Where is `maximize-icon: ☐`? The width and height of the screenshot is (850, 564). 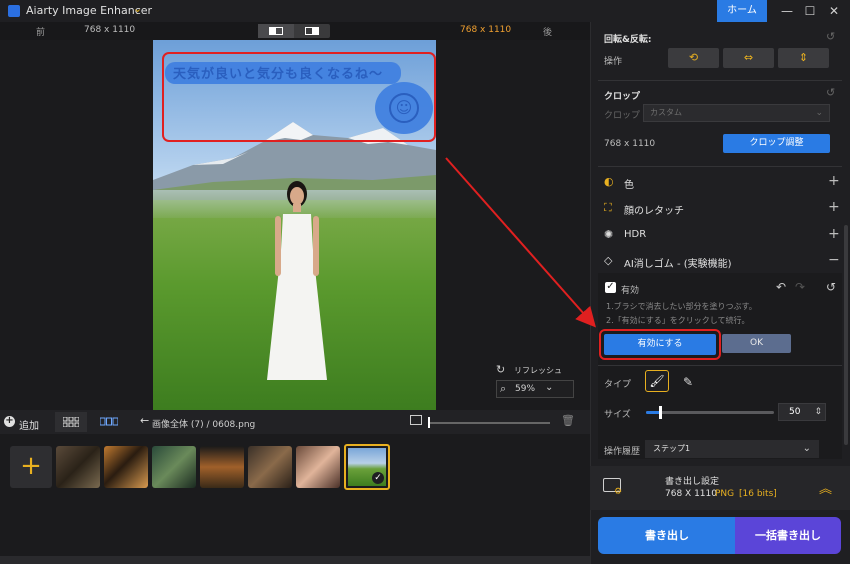 maximize-icon: ☐ is located at coordinates (810, 11).